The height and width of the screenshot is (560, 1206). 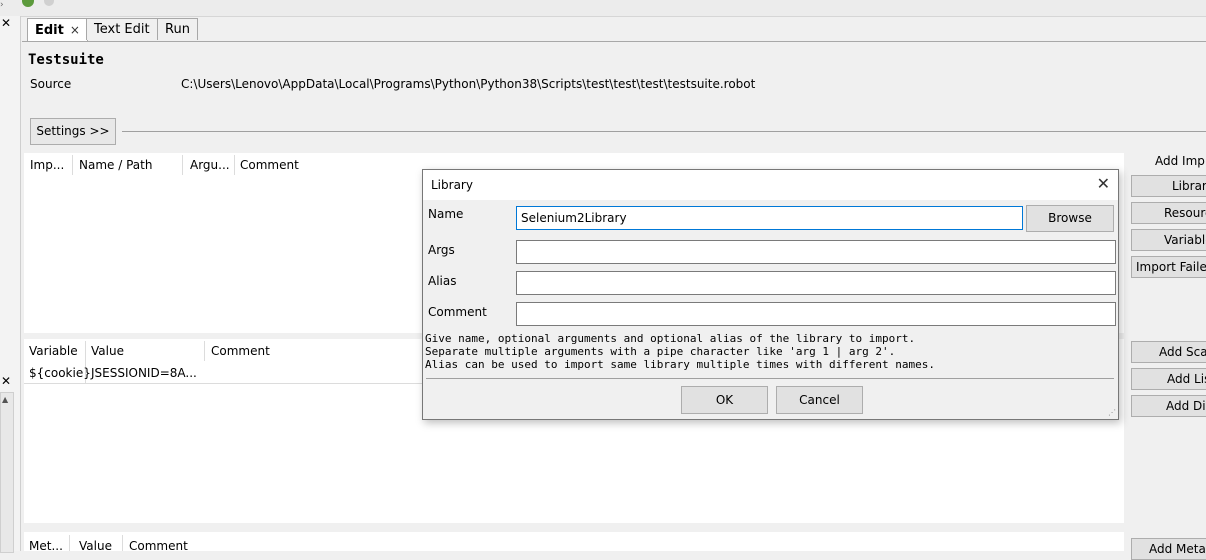 I want to click on add-dict-button: Add Dict, so click(x=1168, y=406).